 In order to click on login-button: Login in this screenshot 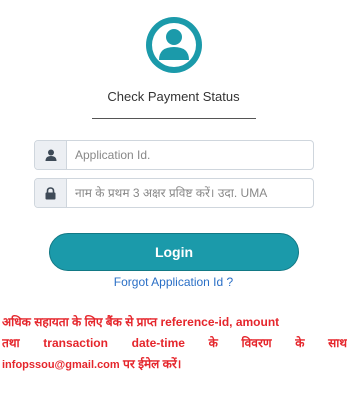, I will do `click(174, 252)`.